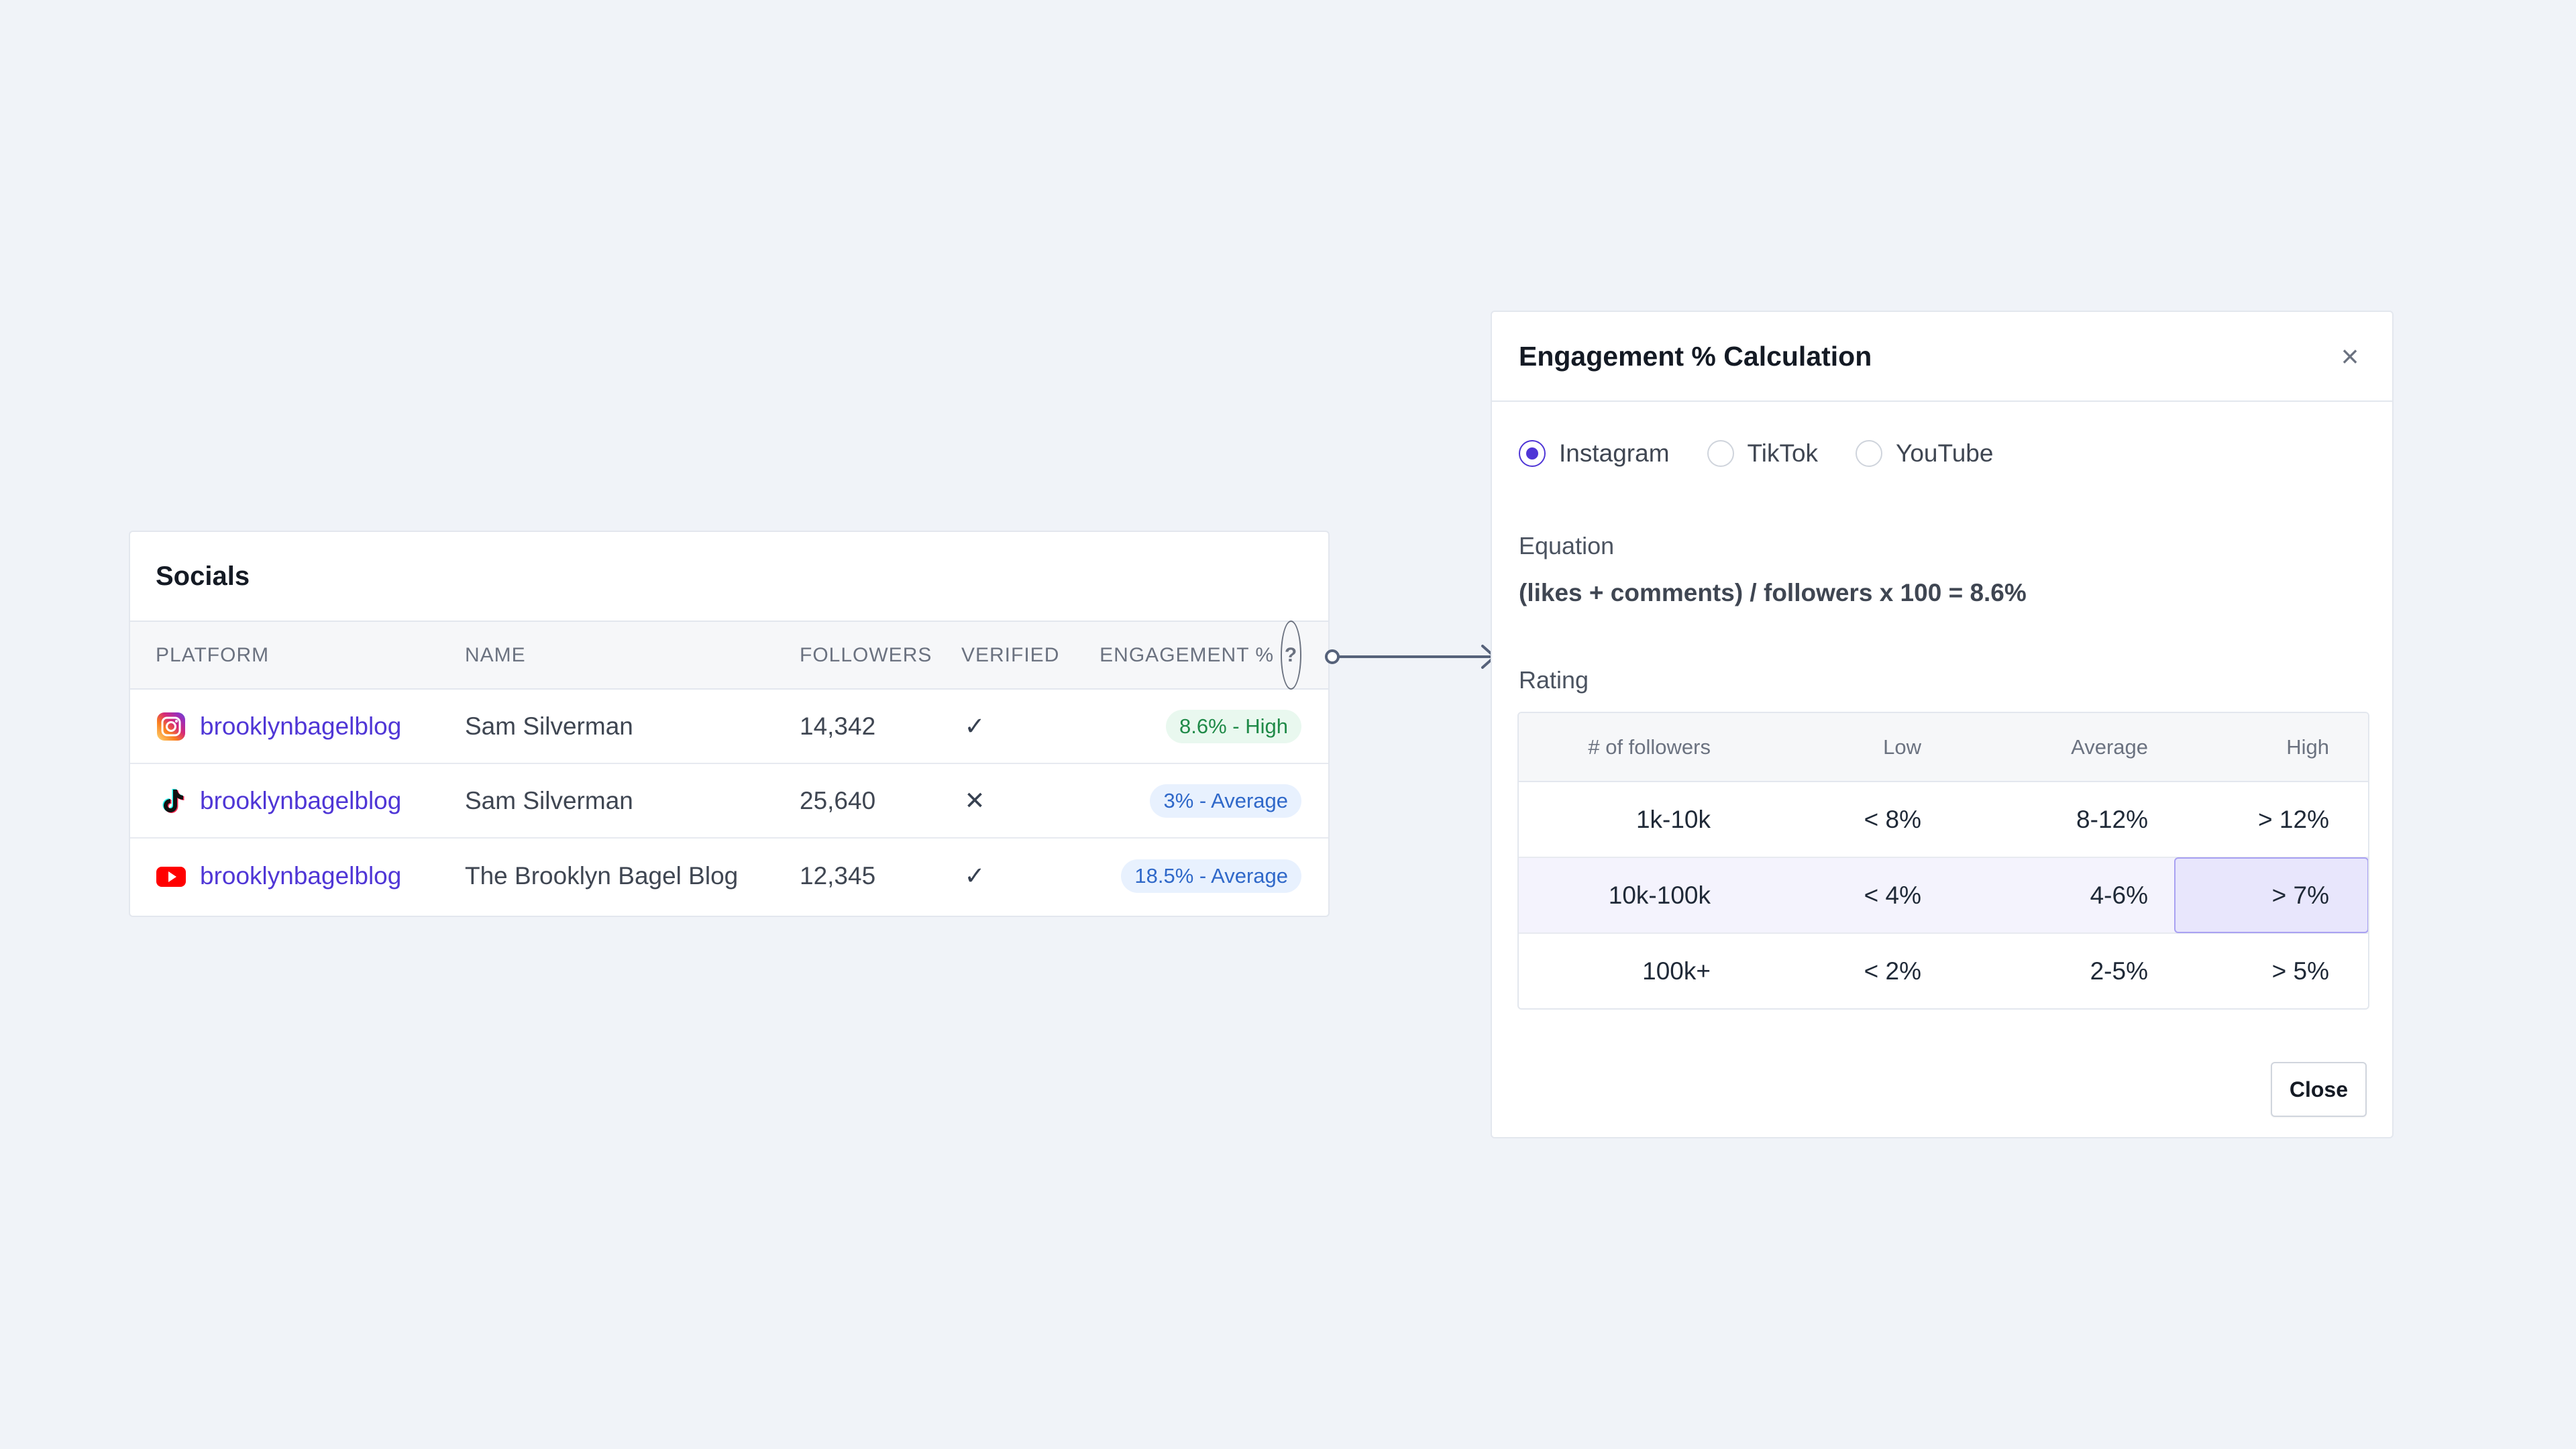 The width and height of the screenshot is (2576, 1449). I want to click on tiktok-icon, so click(171, 801).